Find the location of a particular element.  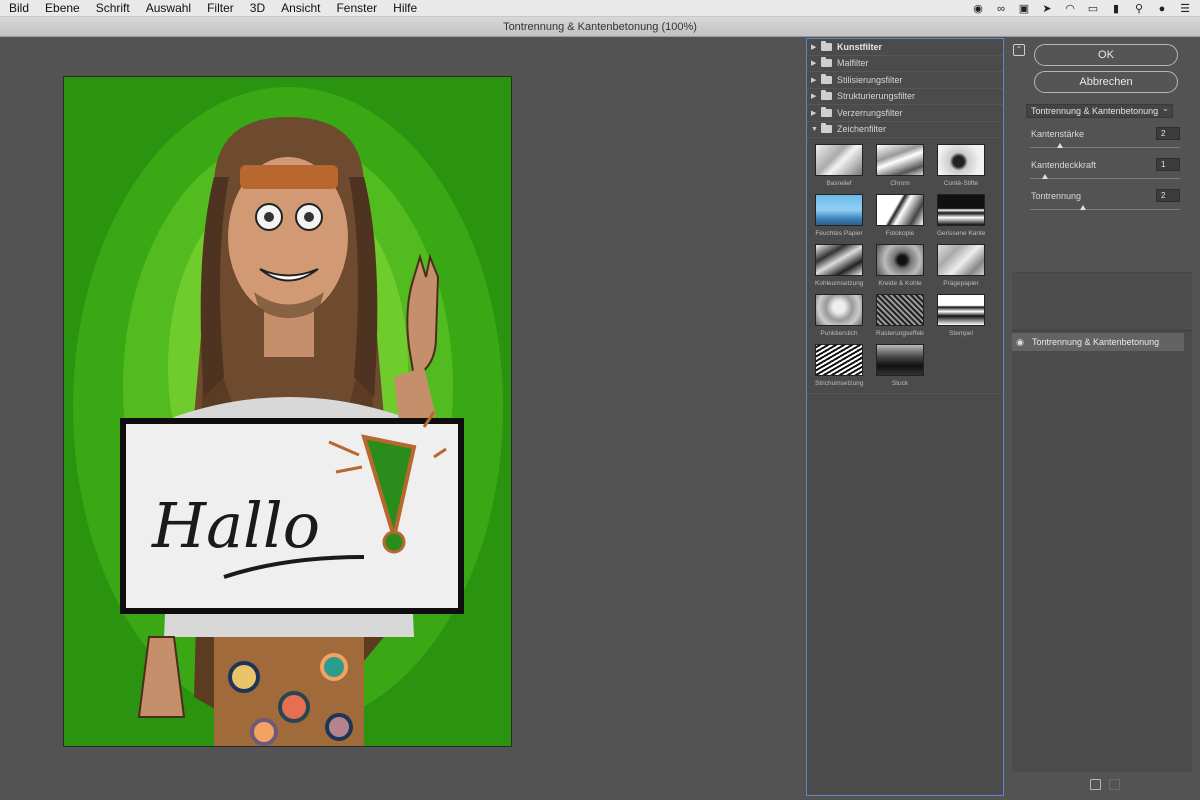

menu-bild: Bild is located at coordinates (18, 8).